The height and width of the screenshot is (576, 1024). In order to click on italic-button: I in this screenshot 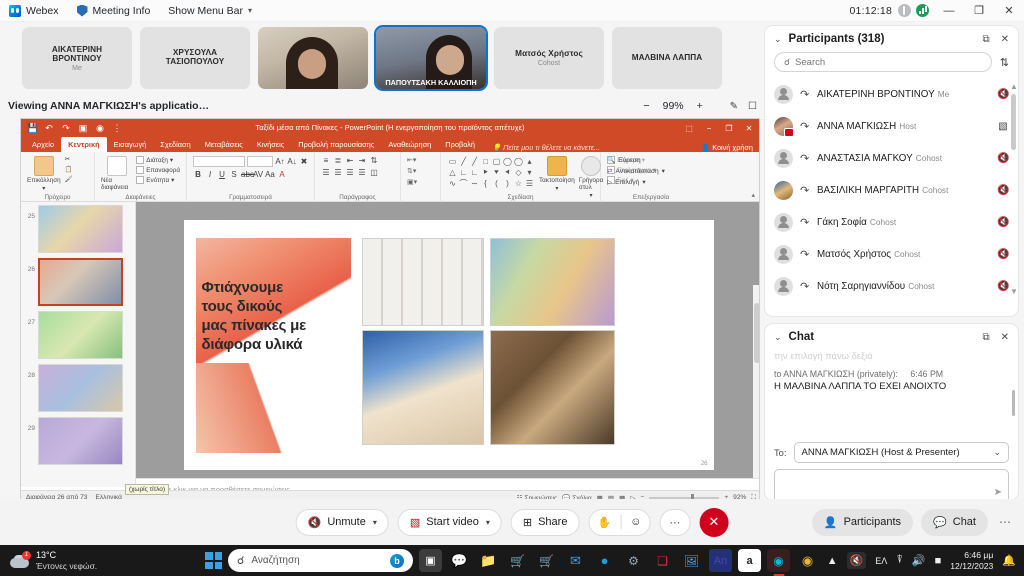, I will do `click(210, 174)`.